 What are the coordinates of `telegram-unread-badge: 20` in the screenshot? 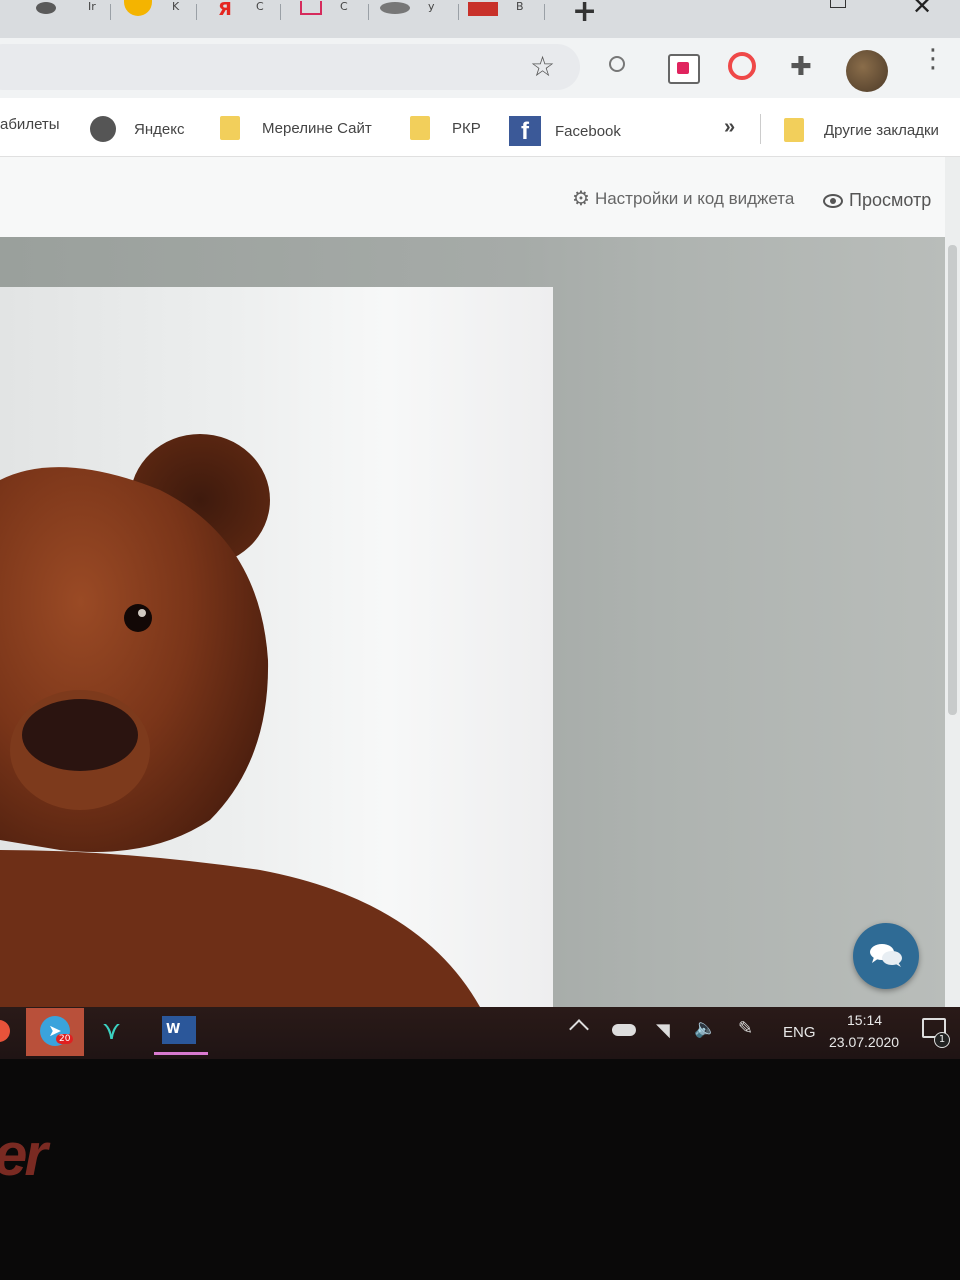 It's located at (65, 1039).